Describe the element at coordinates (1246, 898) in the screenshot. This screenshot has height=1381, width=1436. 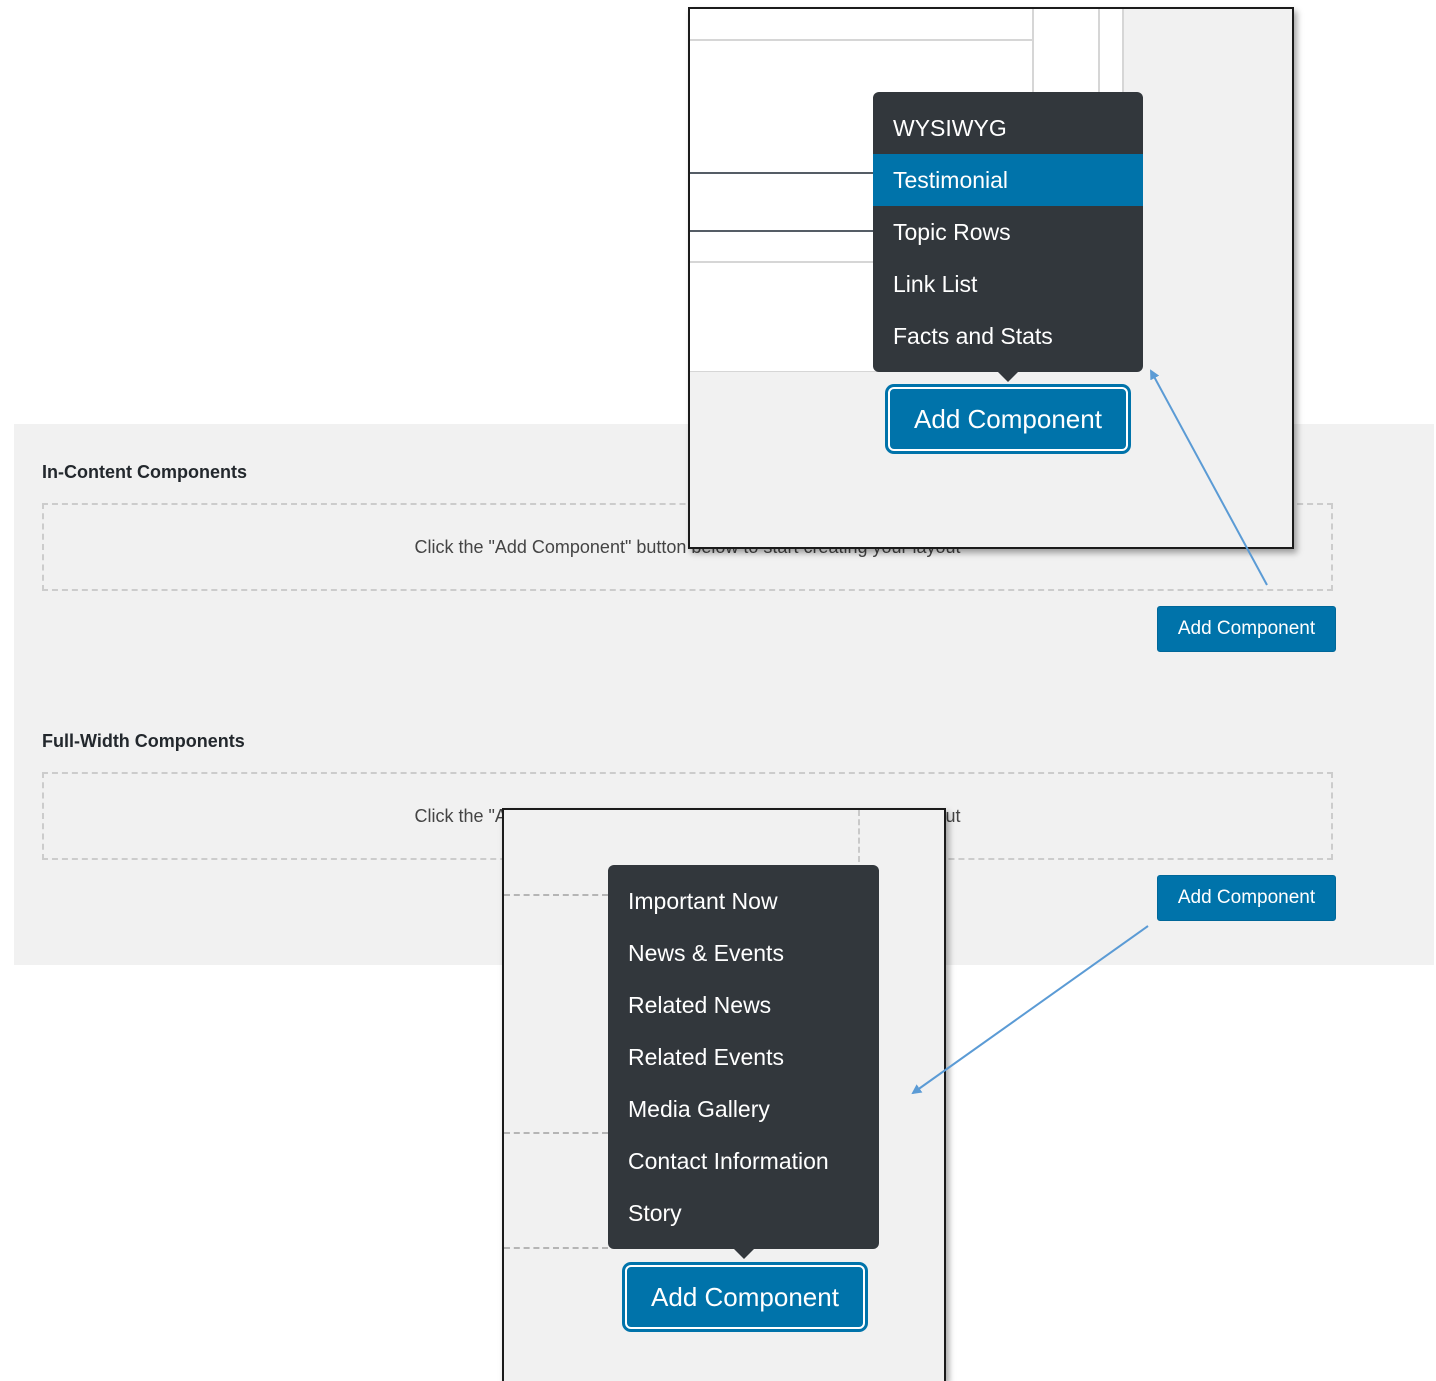
I see `full-width-add-component-button: Add Component` at that location.